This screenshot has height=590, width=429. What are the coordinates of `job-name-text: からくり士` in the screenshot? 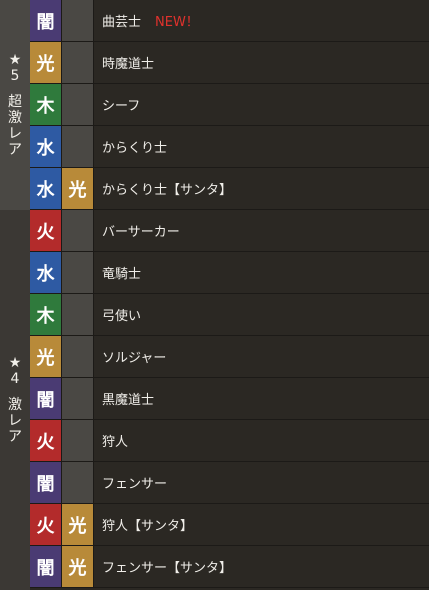 It's located at (135, 148).